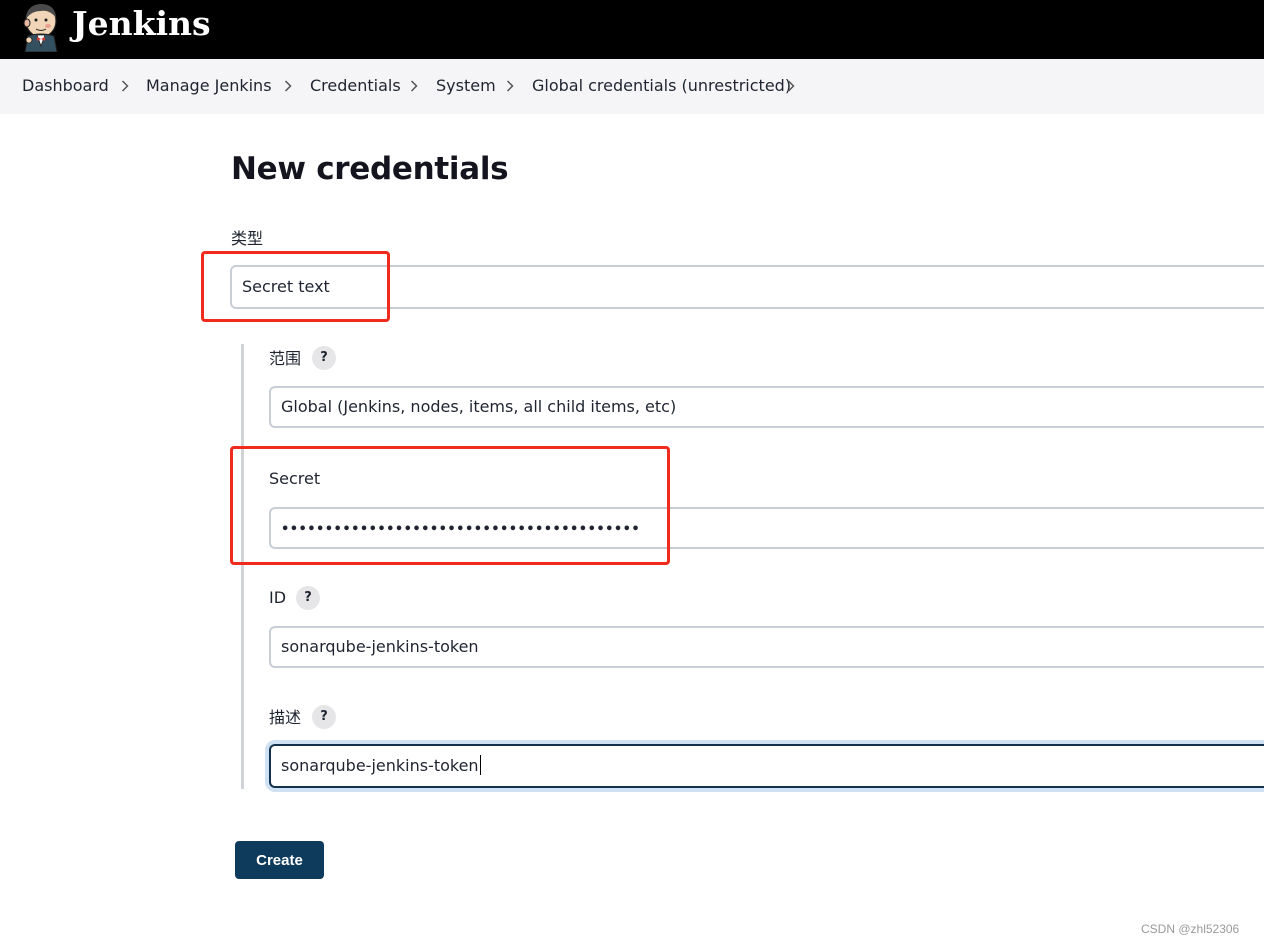 The image size is (1264, 945). Describe the element at coordinates (279, 860) in the screenshot. I see `create-button: Create` at that location.